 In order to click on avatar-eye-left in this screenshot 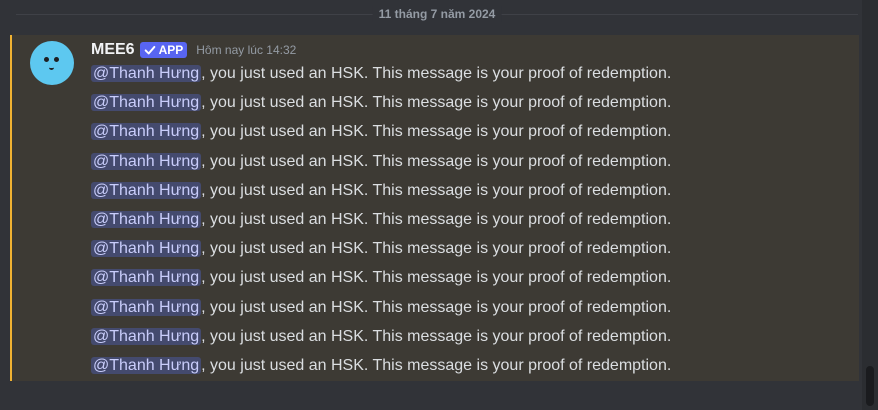, I will do `click(46, 59)`.